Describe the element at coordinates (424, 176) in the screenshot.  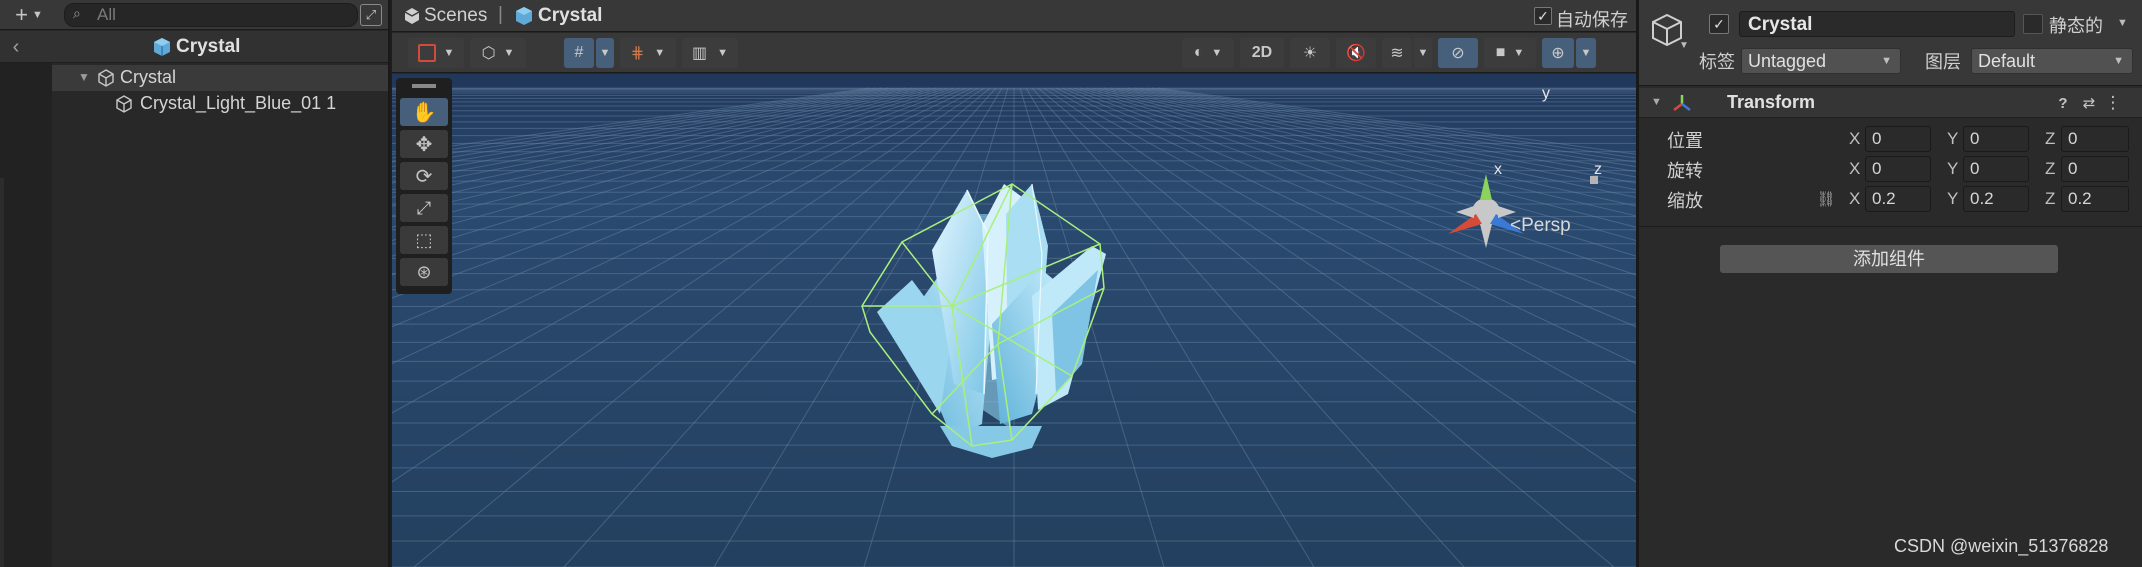
I see `rotate-tool-button: ⟳` at that location.